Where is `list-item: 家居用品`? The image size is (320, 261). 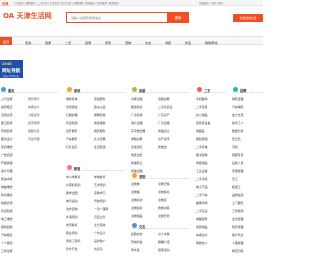 list-item: 家居用品 is located at coordinates (208, 227).